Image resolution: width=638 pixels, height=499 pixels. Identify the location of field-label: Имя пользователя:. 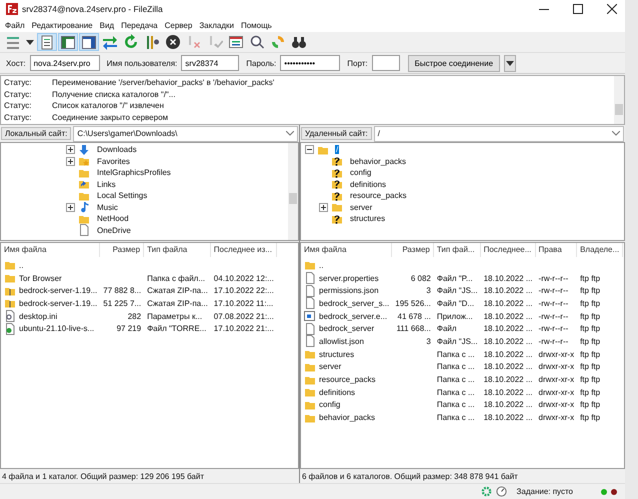
(142, 63).